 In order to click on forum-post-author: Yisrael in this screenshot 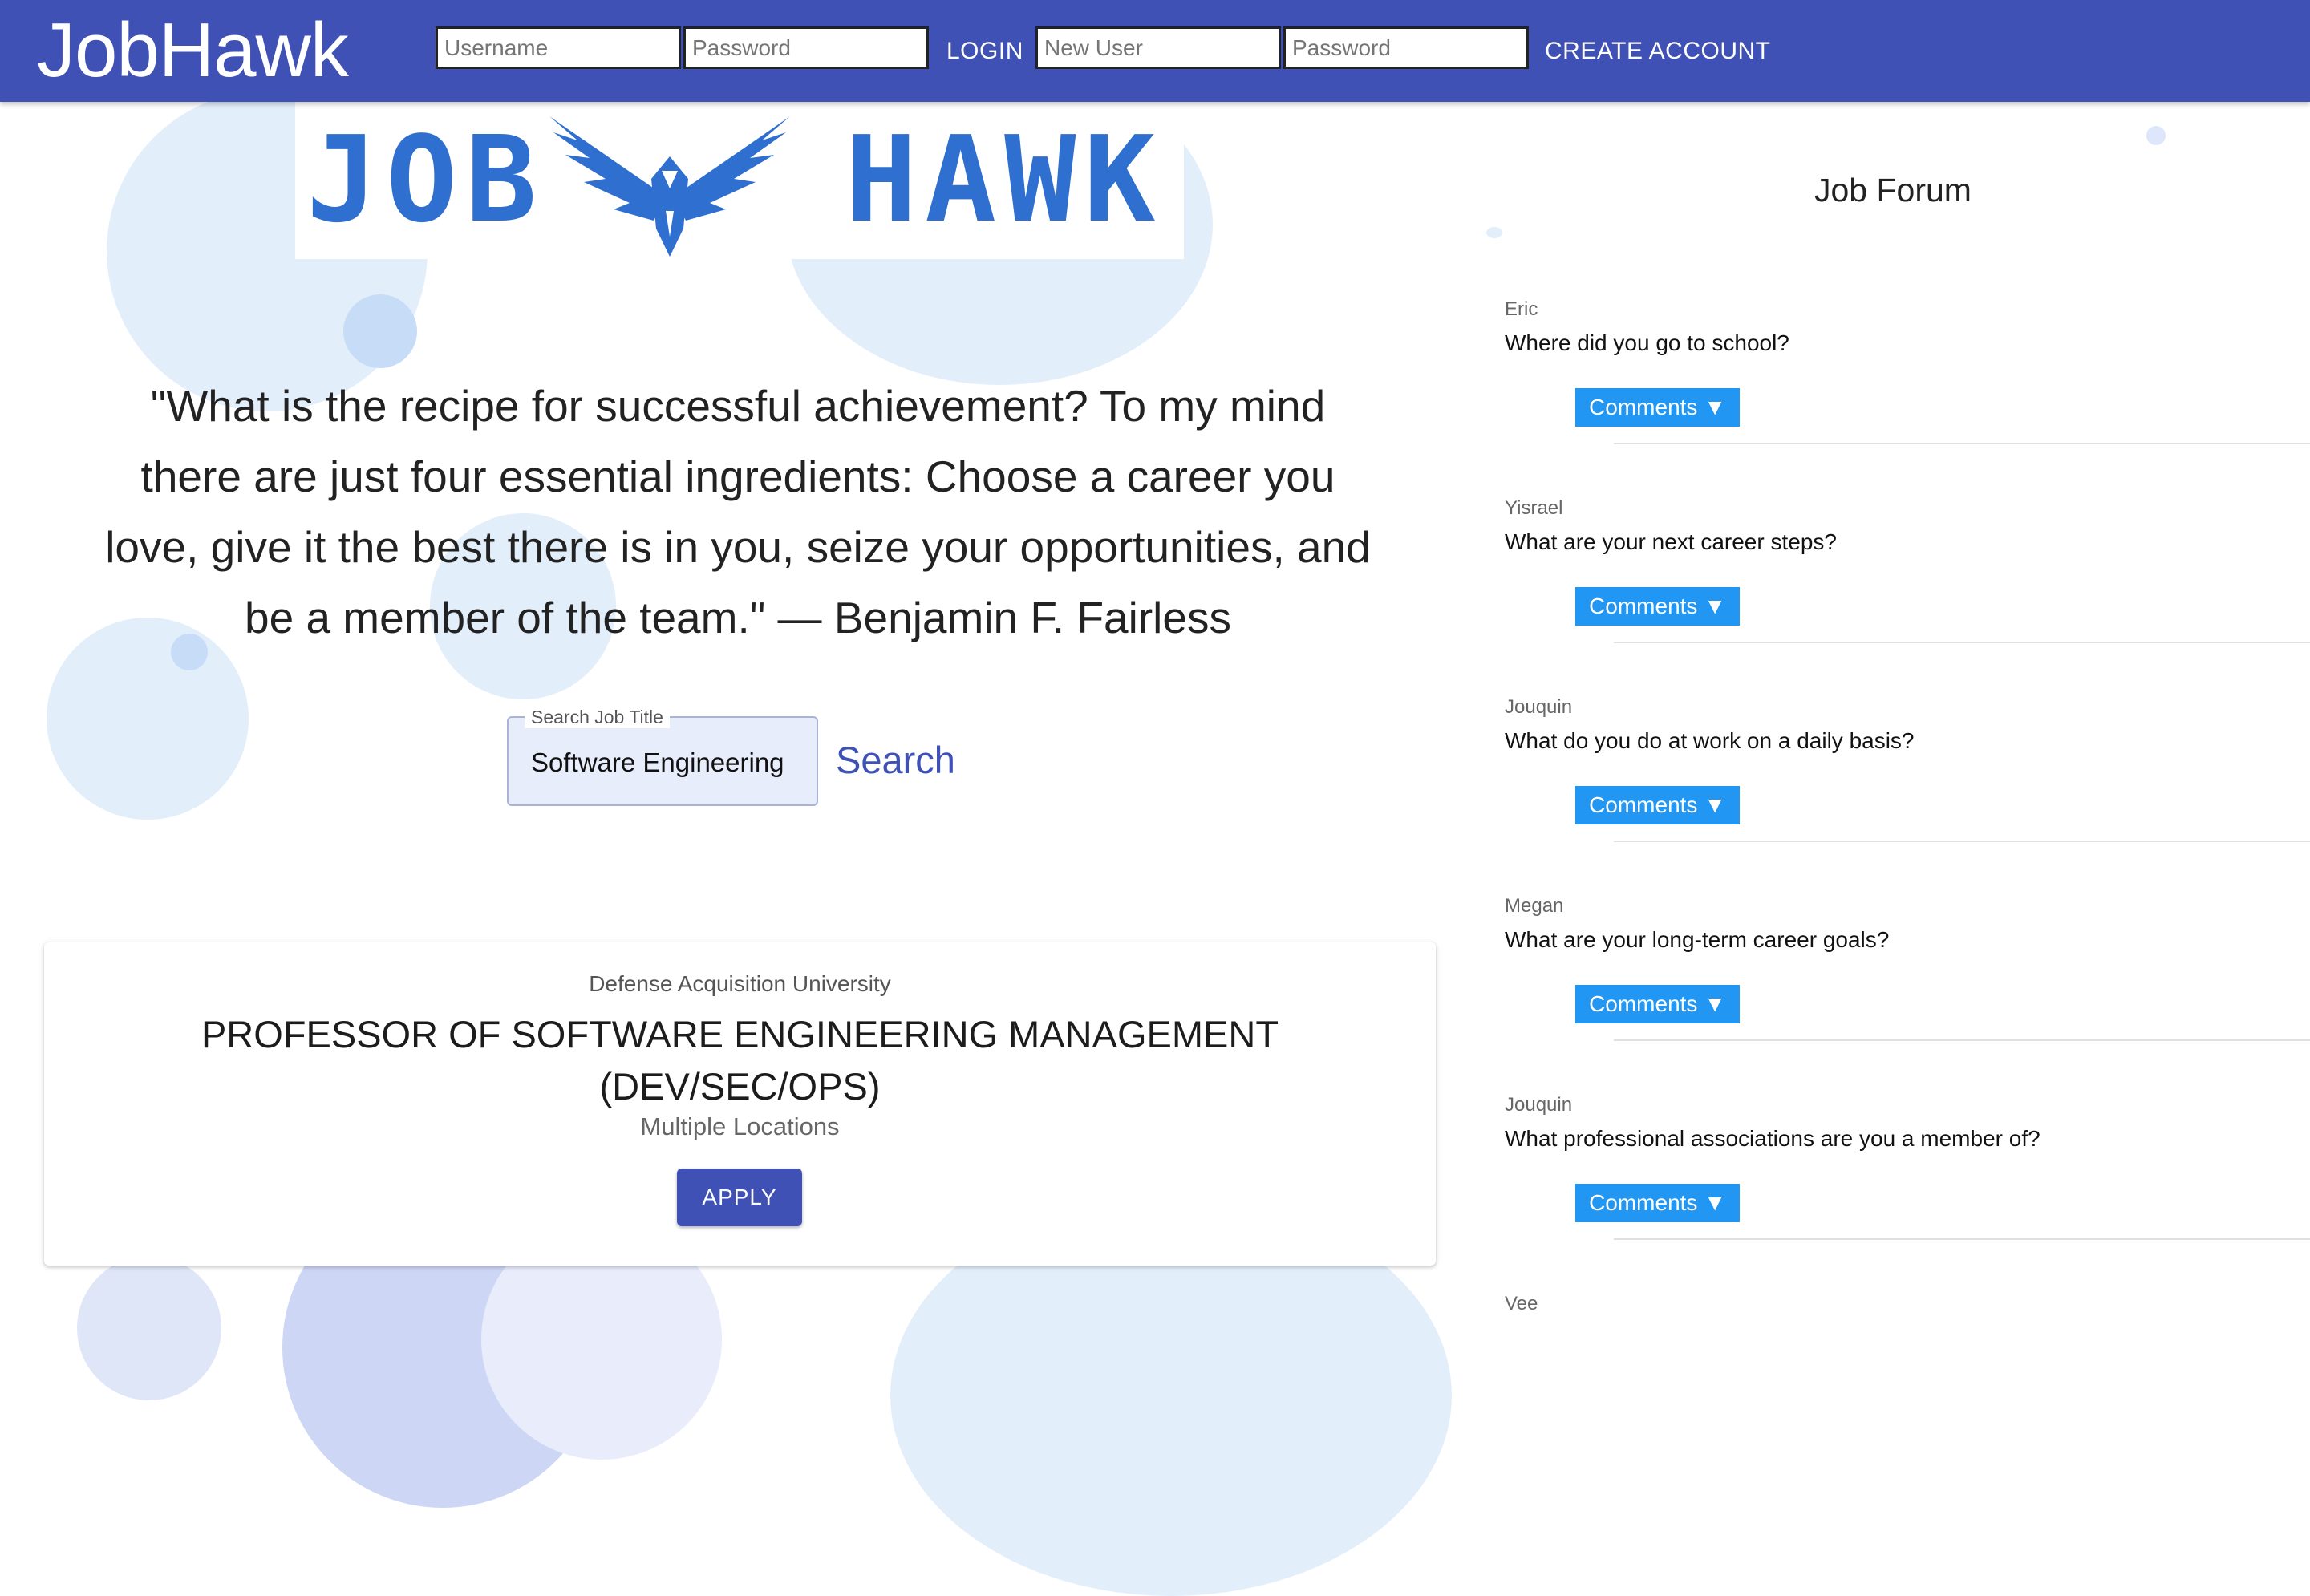, I will do `click(1534, 508)`.